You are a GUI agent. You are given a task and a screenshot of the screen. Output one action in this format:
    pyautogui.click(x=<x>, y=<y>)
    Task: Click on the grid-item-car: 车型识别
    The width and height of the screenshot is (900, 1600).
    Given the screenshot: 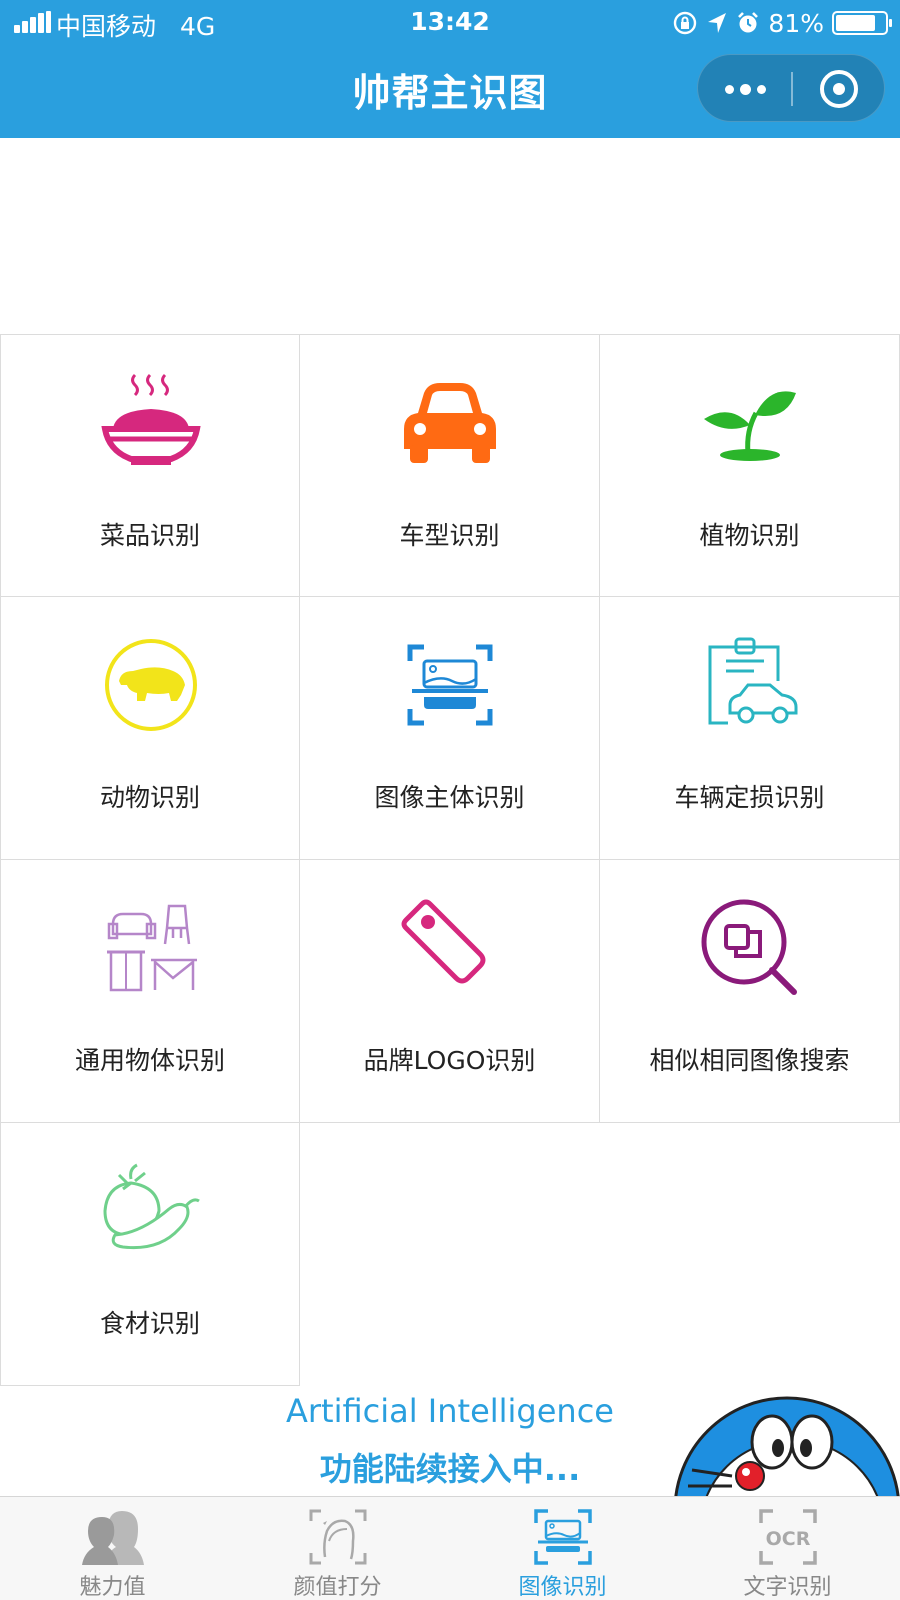 What is the action you would take?
    pyautogui.click(x=450, y=465)
    